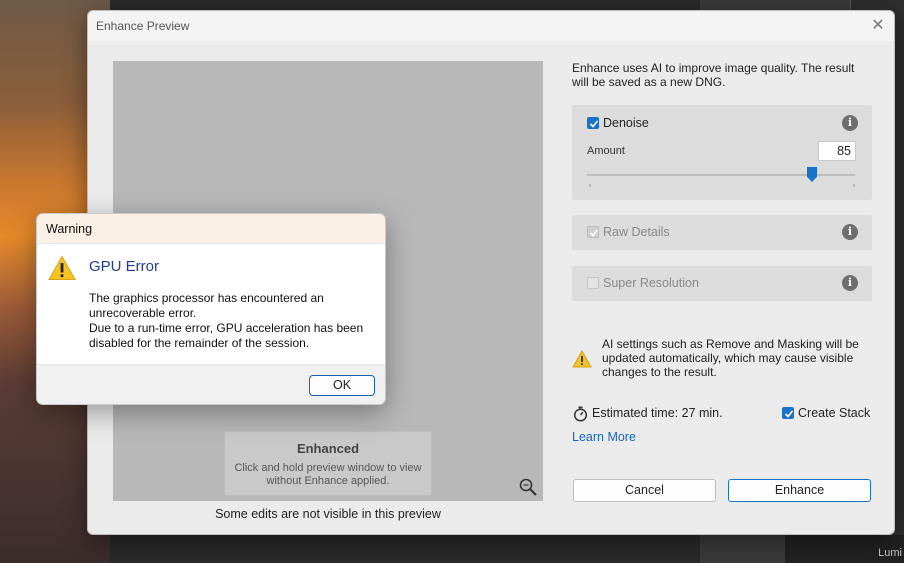 The image size is (904, 563). Describe the element at coordinates (328, 448) in the screenshot. I see `enhanced-overlay-title: Enhanced` at that location.